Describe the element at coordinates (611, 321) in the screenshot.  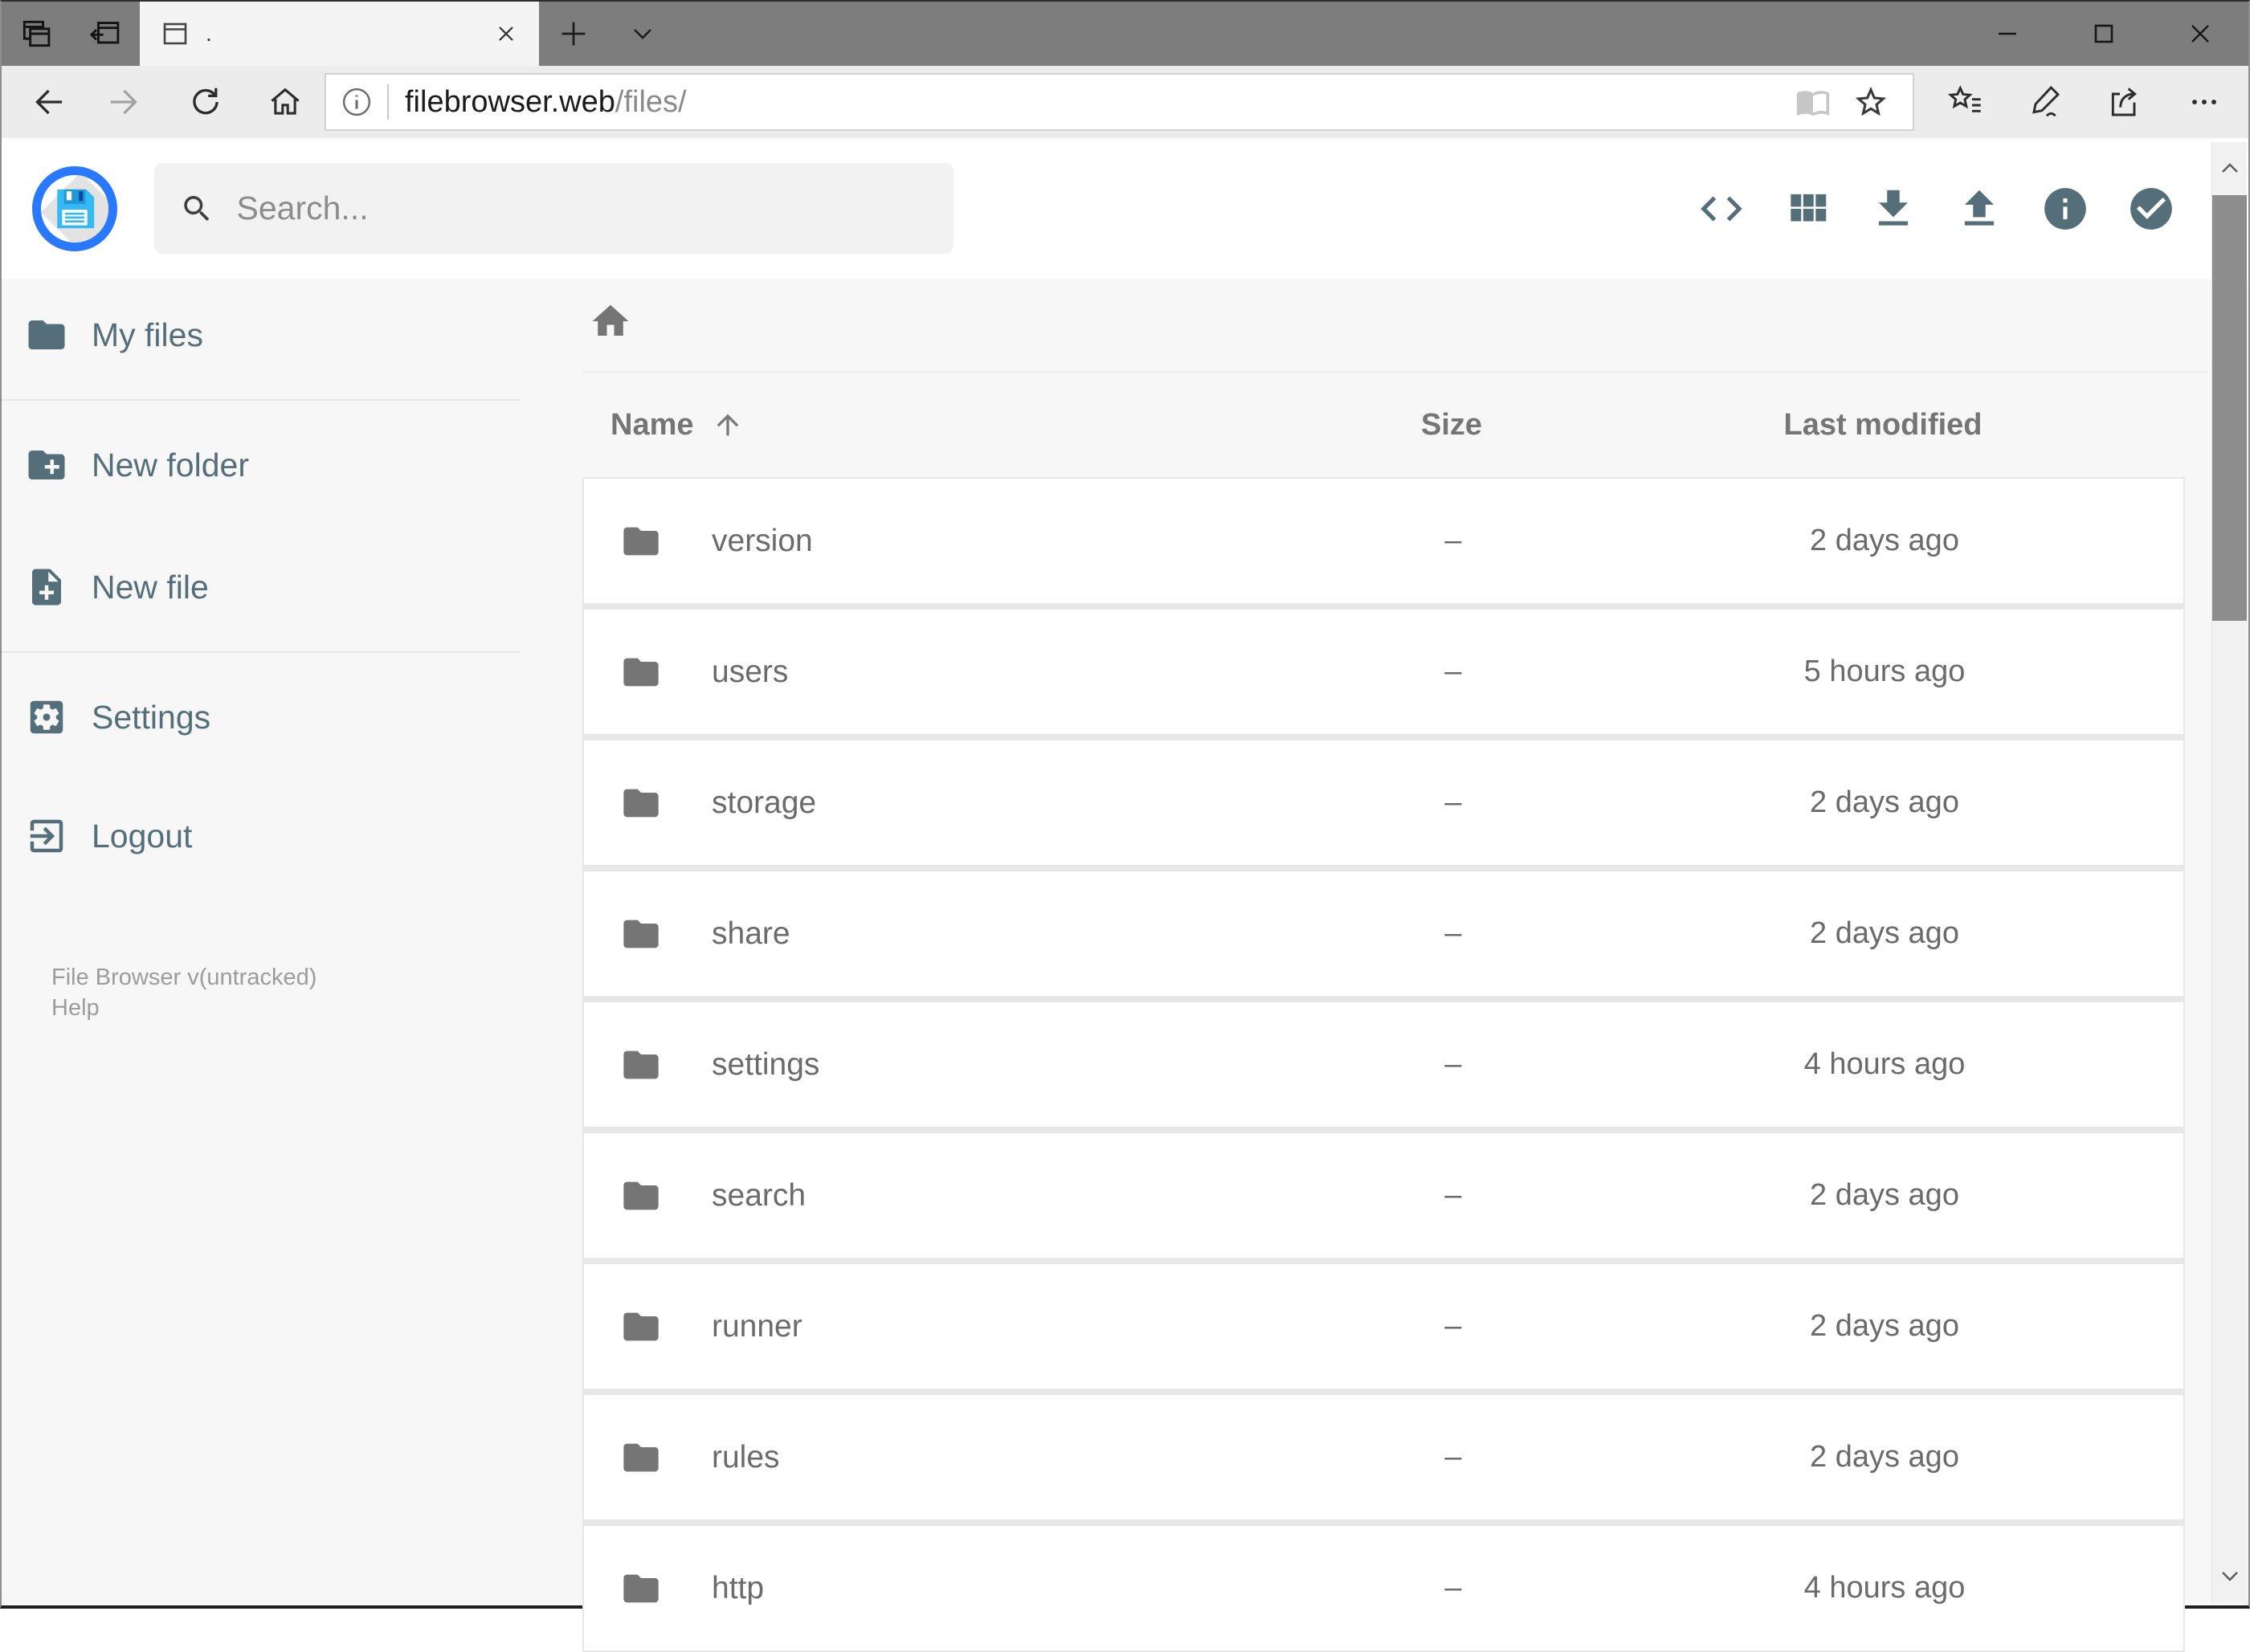
I see `home-icon` at that location.